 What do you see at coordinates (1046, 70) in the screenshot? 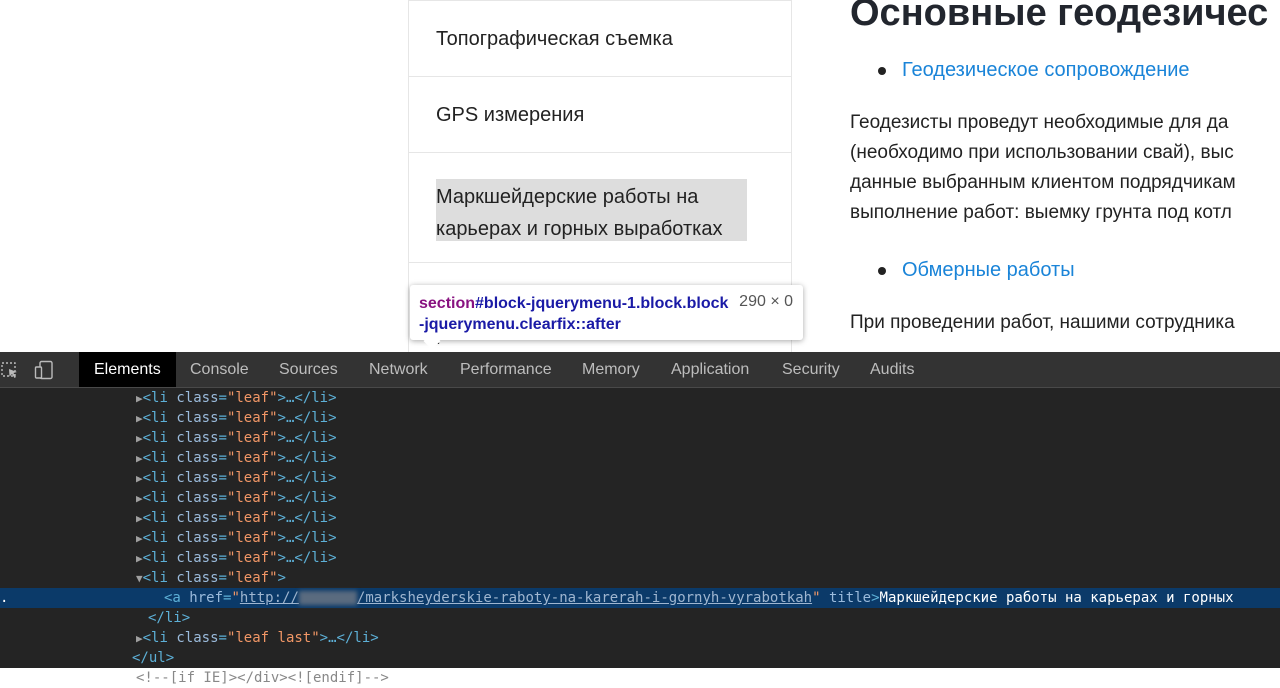
I see `link-geodetic-support: Геодезическое сопровождение` at bounding box center [1046, 70].